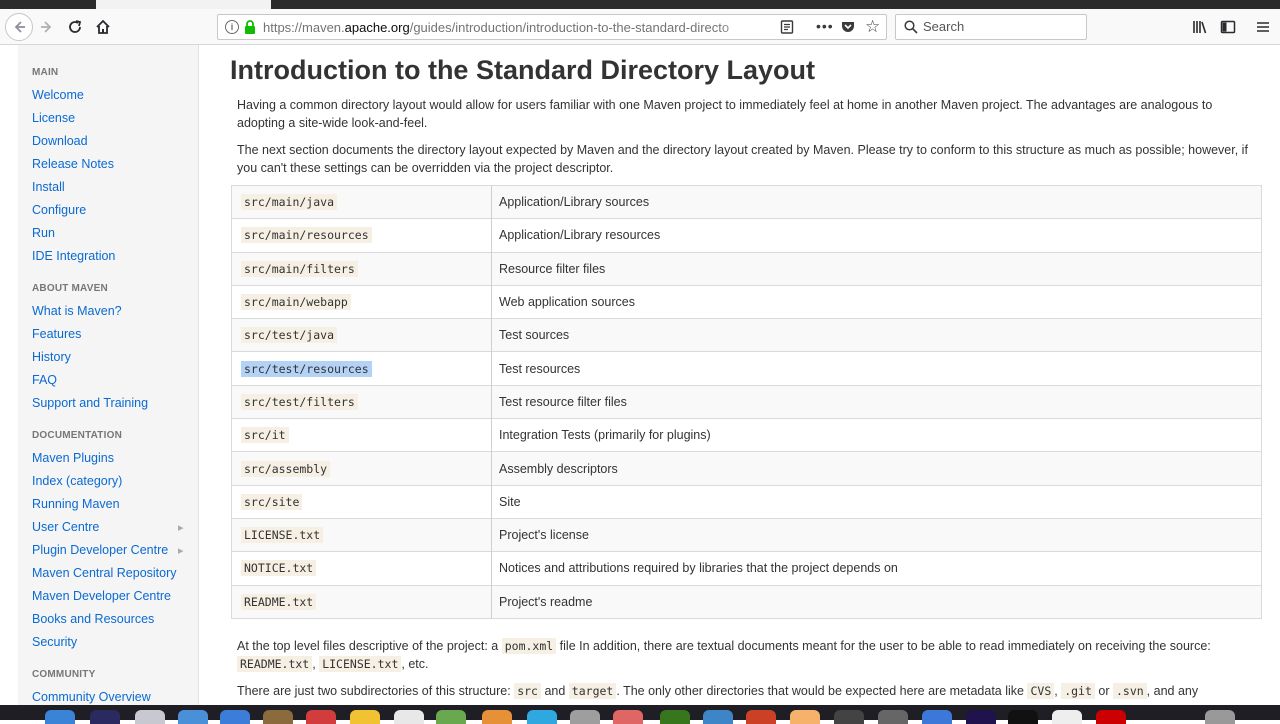  Describe the element at coordinates (848, 27) in the screenshot. I see `pocket-icon` at that location.